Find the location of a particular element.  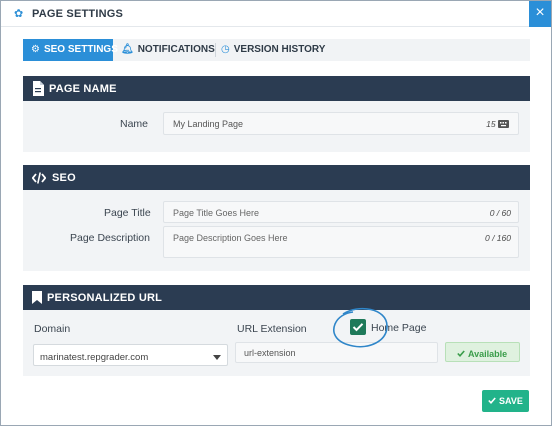

file-icon is located at coordinates (38, 88).